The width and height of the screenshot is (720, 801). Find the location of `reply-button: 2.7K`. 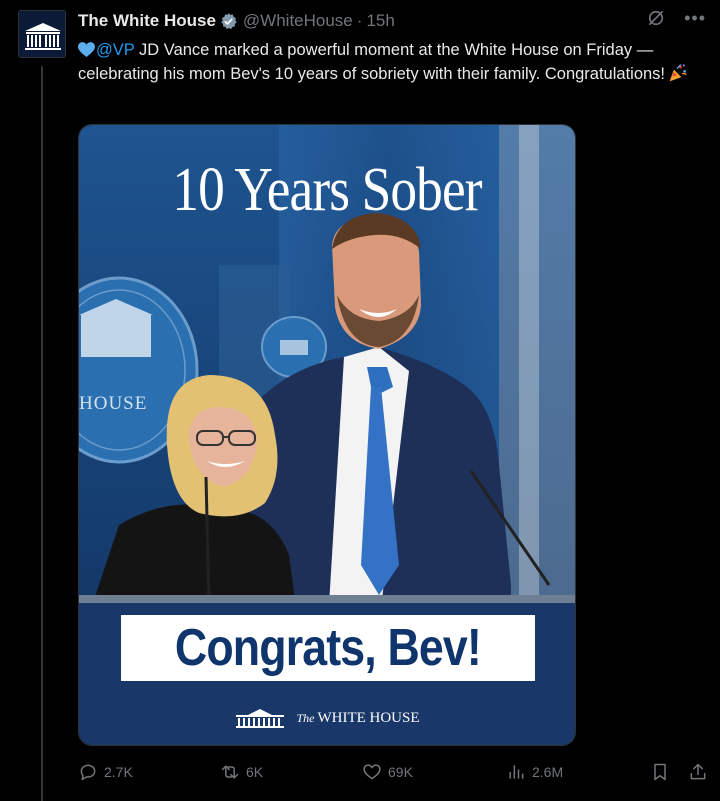

reply-button: 2.7K is located at coordinates (105, 772).